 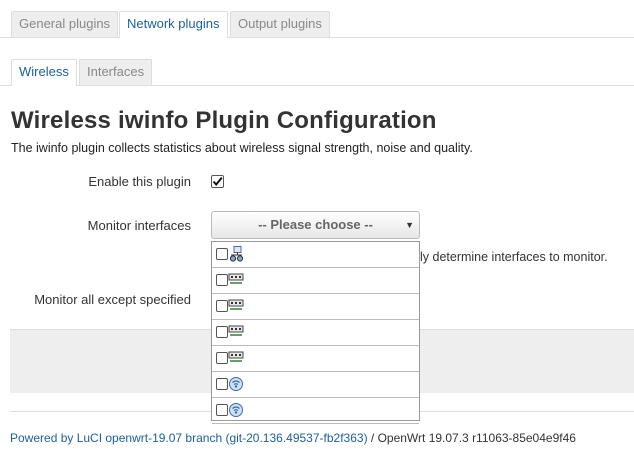 What do you see at coordinates (236, 254) in the screenshot?
I see `bridge-icon` at bounding box center [236, 254].